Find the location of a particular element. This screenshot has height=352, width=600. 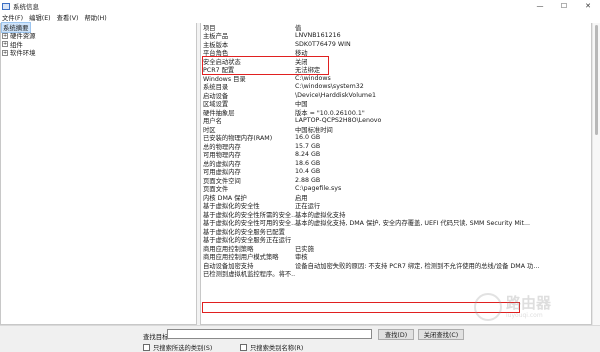

tree-item-software-environment: + 软件环境 is located at coordinates (98, 53).